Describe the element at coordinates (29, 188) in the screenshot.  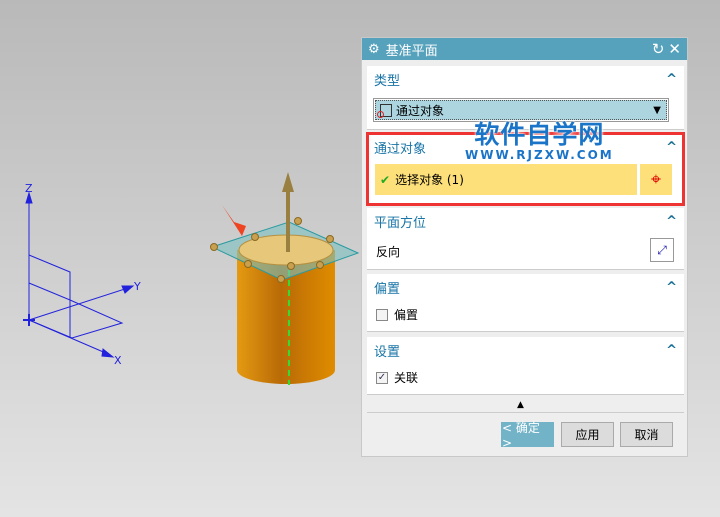
I see `axis-z-label: Z` at that location.